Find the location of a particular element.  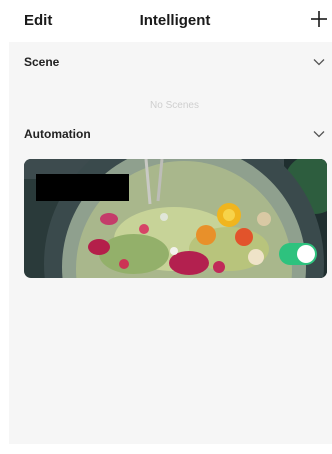

top-bar: Edit Intelligent is located at coordinates (166, 21).